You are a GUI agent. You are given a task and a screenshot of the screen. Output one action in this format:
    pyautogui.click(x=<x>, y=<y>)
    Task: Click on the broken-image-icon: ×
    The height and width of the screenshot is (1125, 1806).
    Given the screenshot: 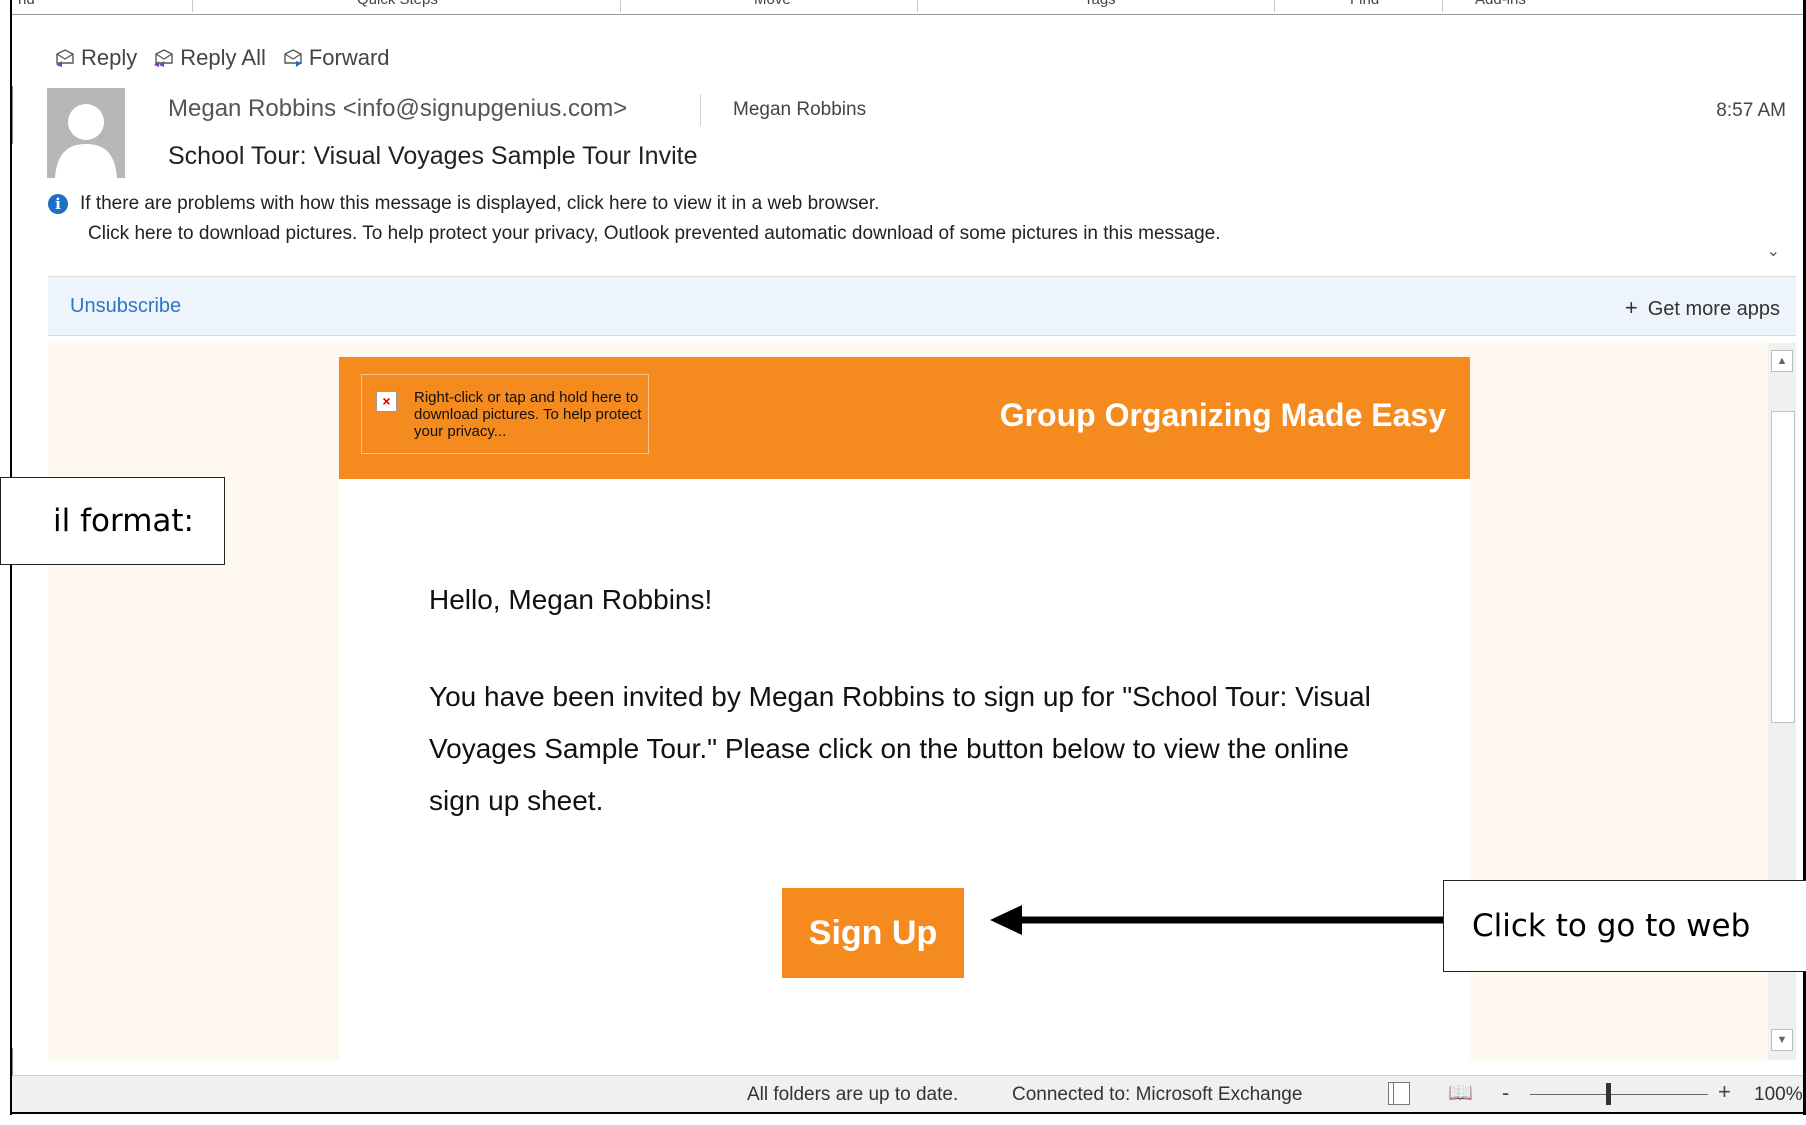 What is the action you would take?
    pyautogui.click(x=386, y=401)
    